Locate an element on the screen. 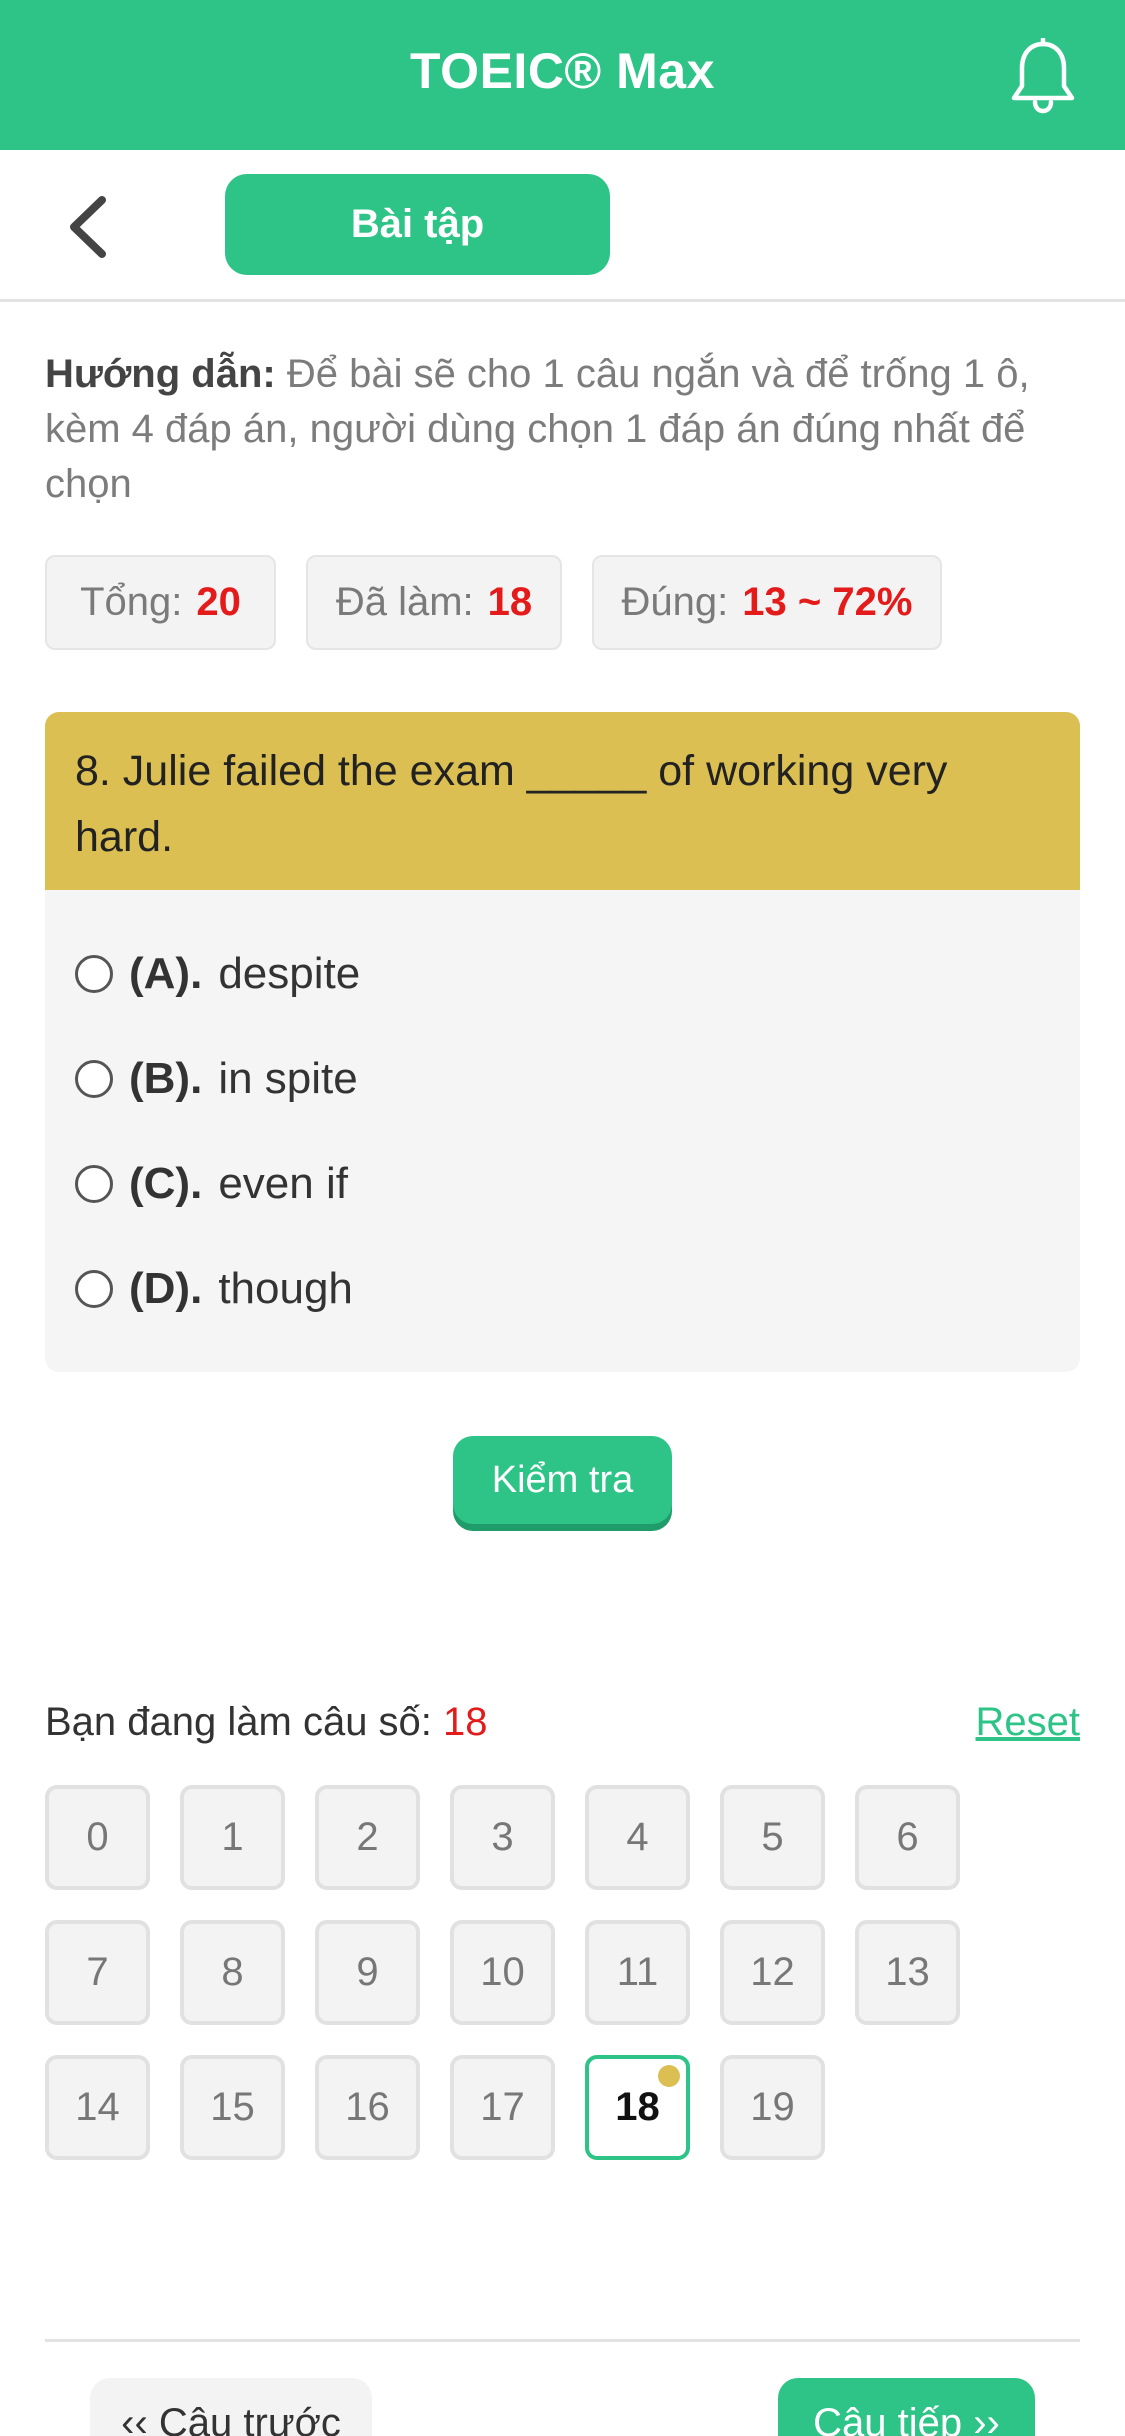 The image size is (1125, 2436). question-number-cell: 2 is located at coordinates (367, 1837).